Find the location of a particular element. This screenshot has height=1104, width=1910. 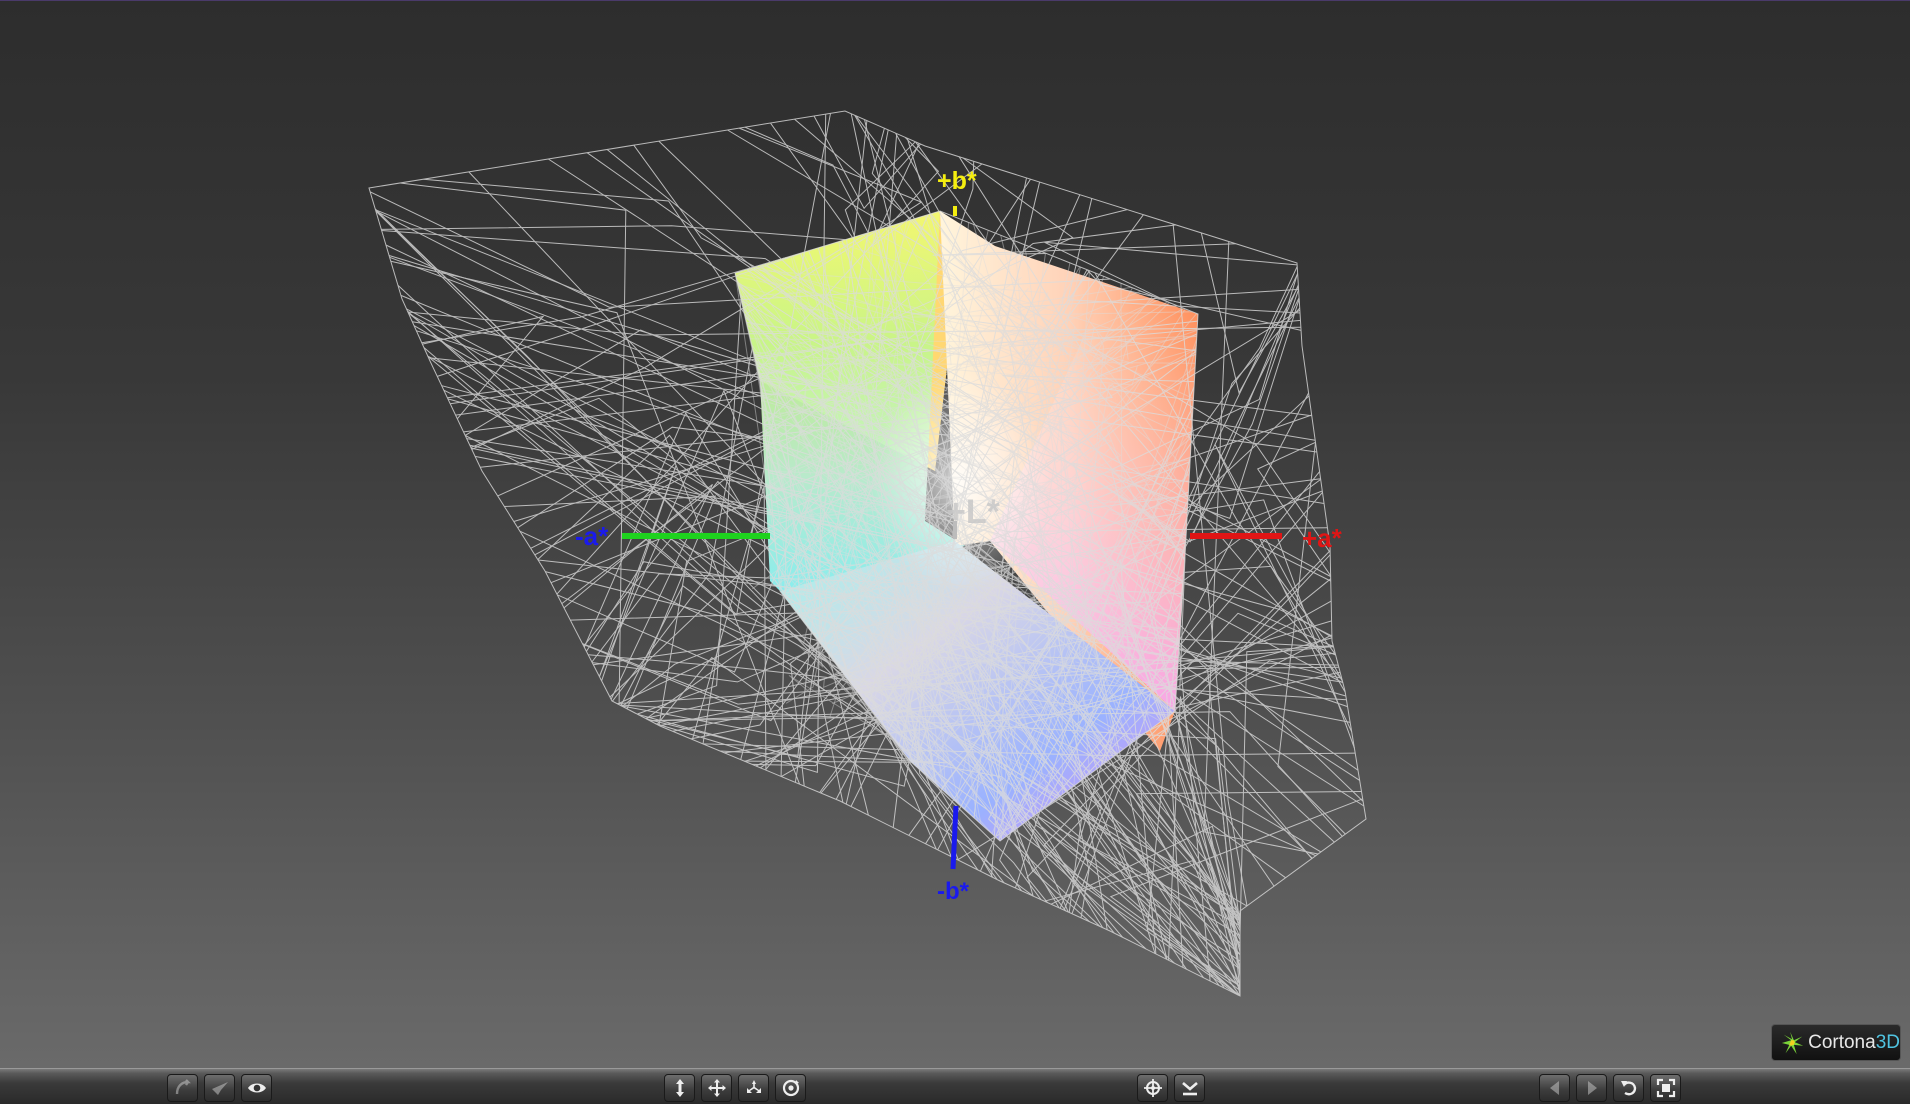

walk-button is located at coordinates (679, 1088).